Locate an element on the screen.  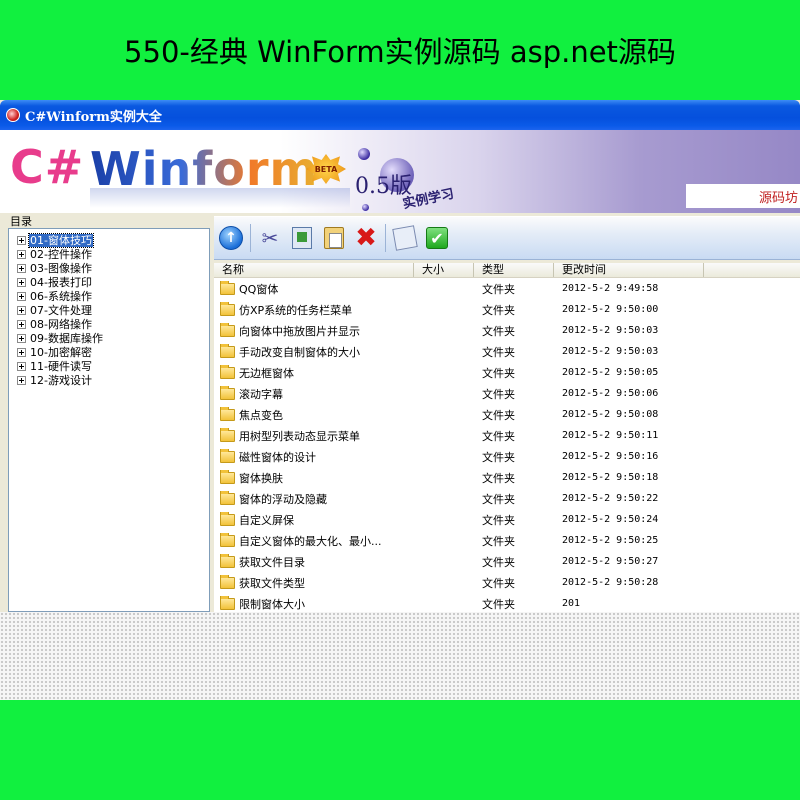
tree-item-label: 11-硬件读写 is located at coordinates (61, 366).